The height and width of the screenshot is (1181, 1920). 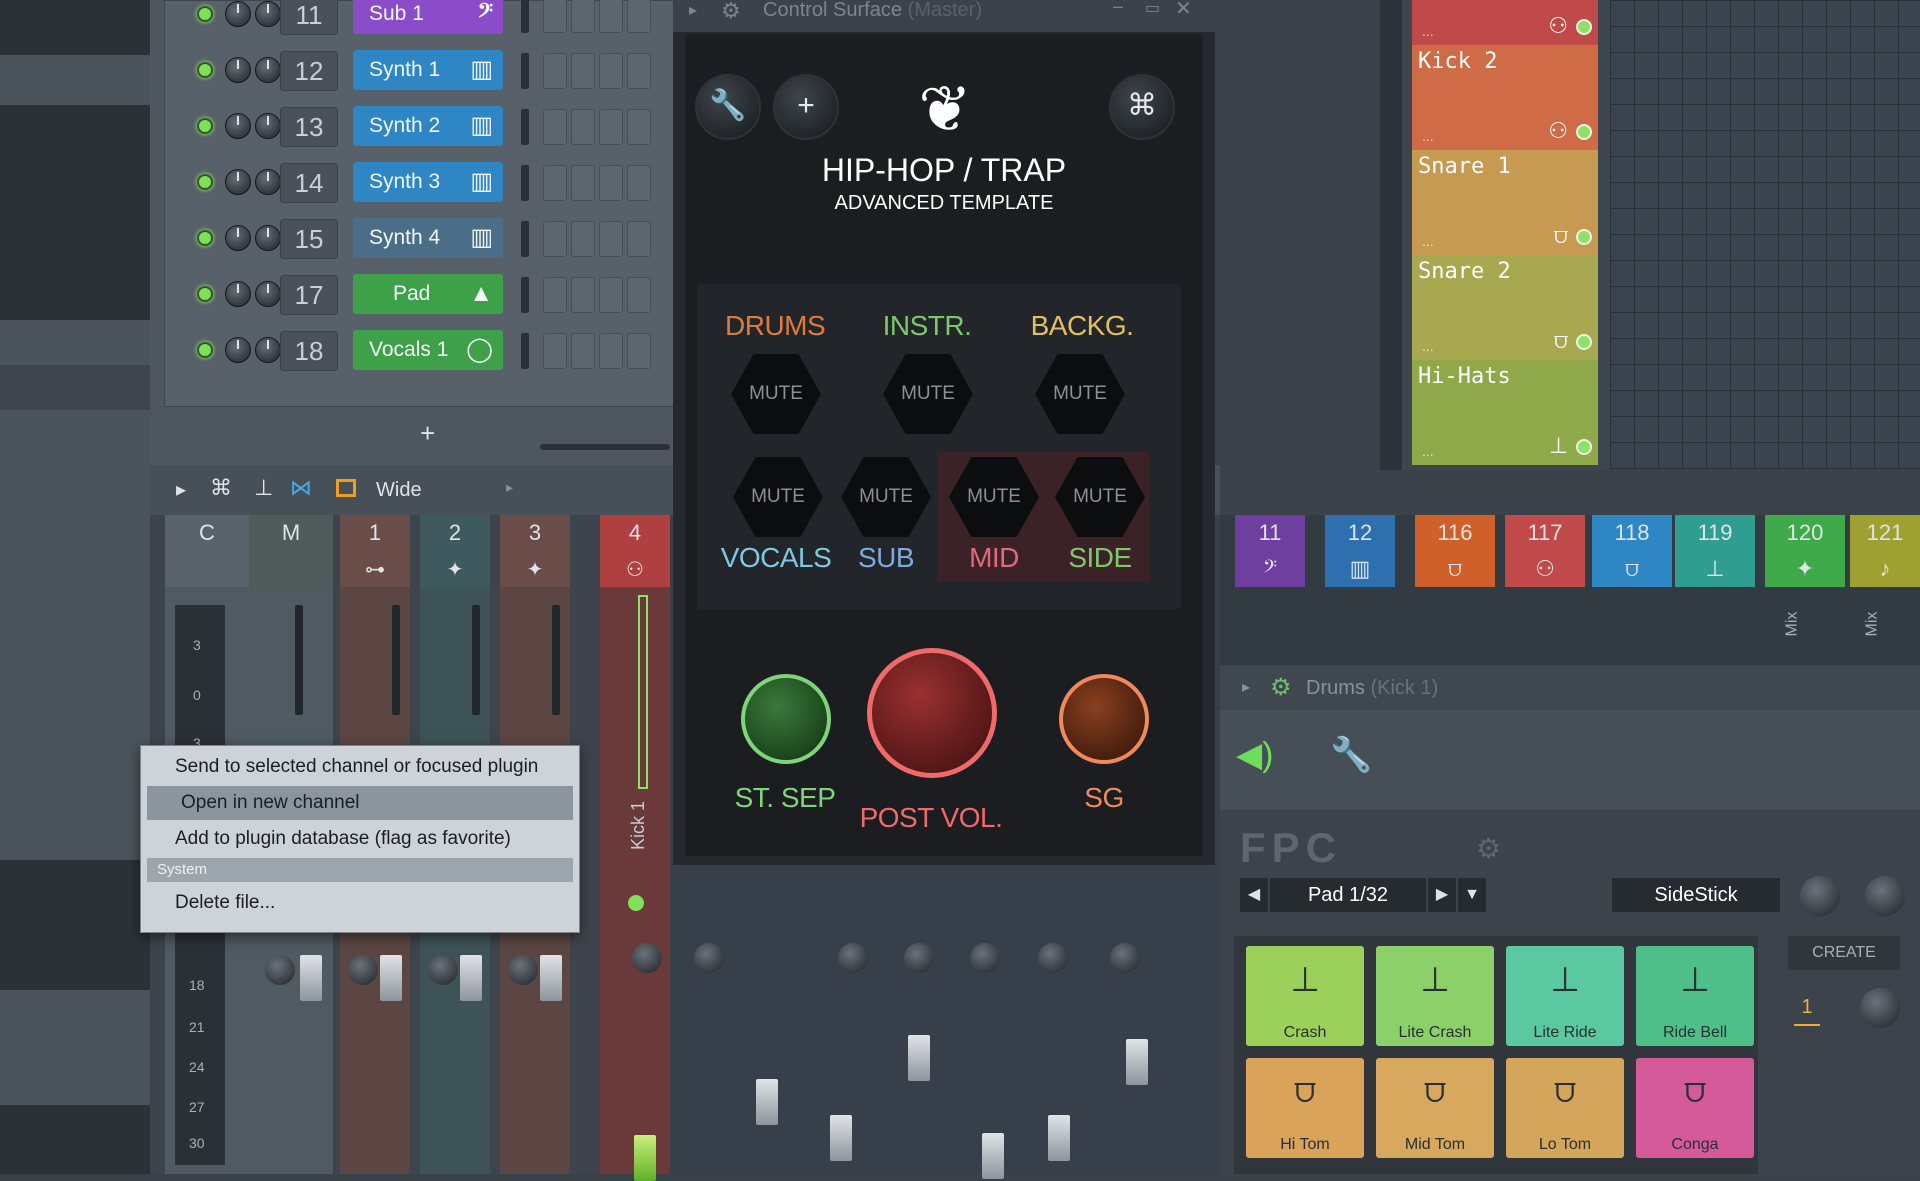 What do you see at coordinates (301, 488) in the screenshot?
I see `bowtie-icon: ⋈` at bounding box center [301, 488].